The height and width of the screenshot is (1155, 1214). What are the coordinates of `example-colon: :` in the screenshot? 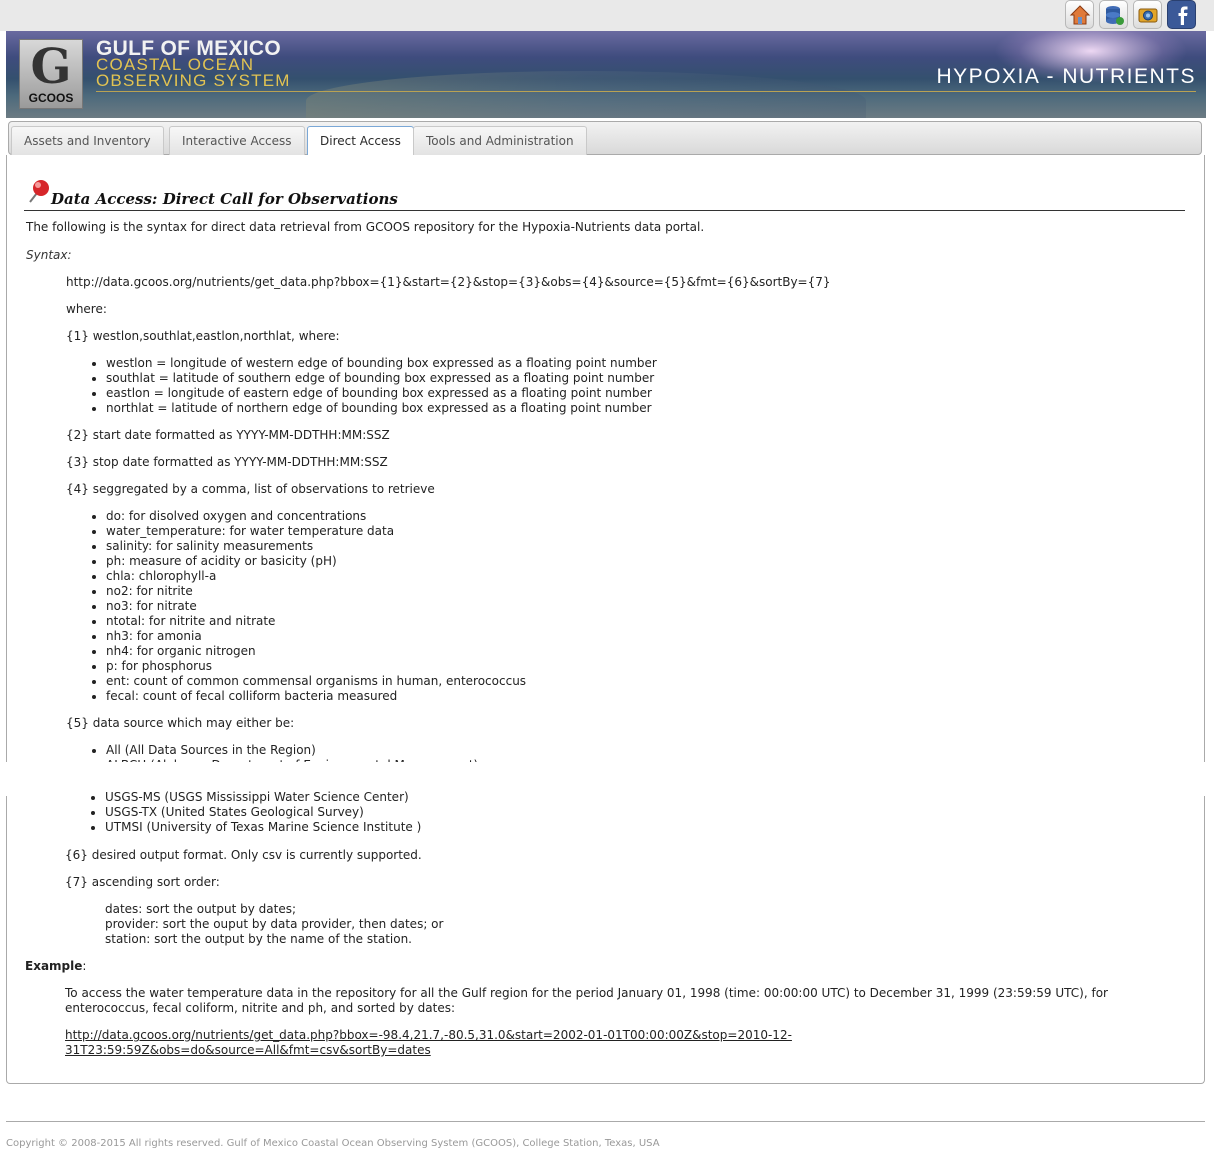 It's located at (84, 966).